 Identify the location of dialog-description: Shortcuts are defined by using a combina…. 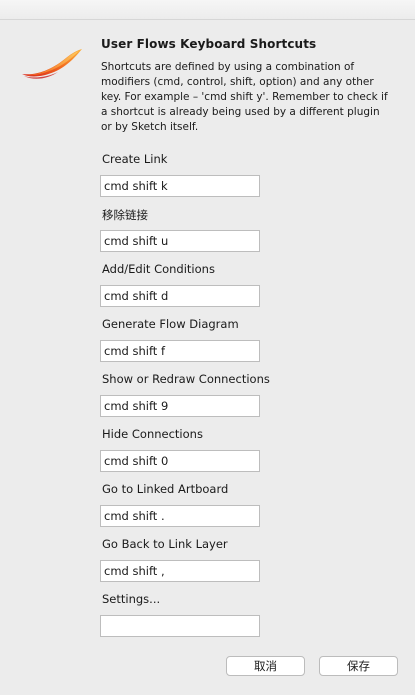
(244, 97).